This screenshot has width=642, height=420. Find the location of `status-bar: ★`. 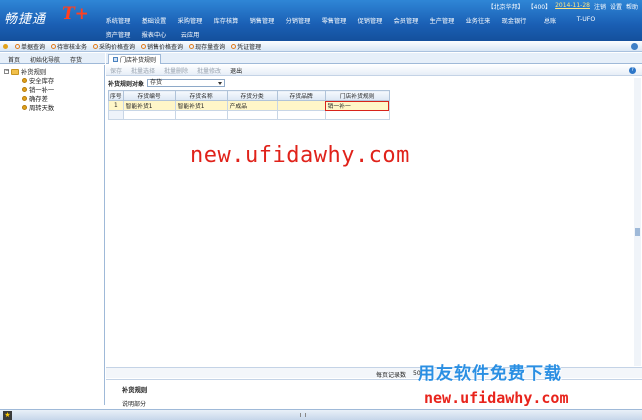

status-bar: ★ is located at coordinates (321, 414).